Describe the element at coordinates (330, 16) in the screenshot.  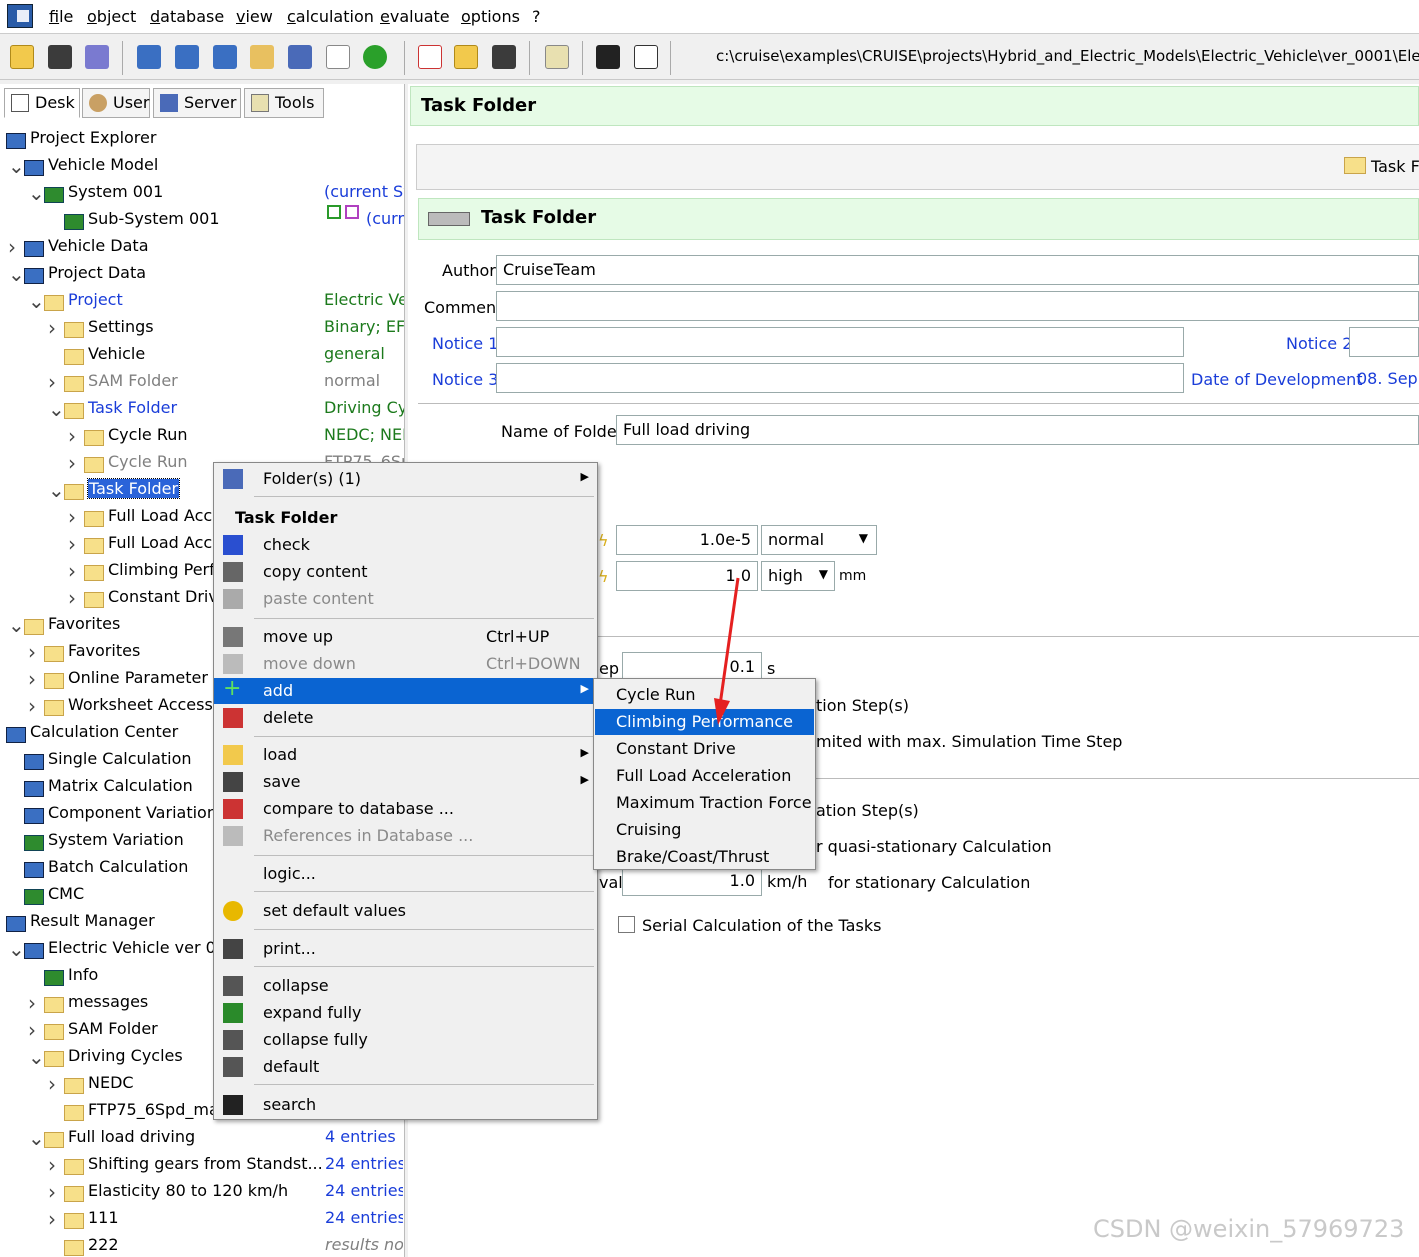
I see `menu-calculation: calculation` at that location.